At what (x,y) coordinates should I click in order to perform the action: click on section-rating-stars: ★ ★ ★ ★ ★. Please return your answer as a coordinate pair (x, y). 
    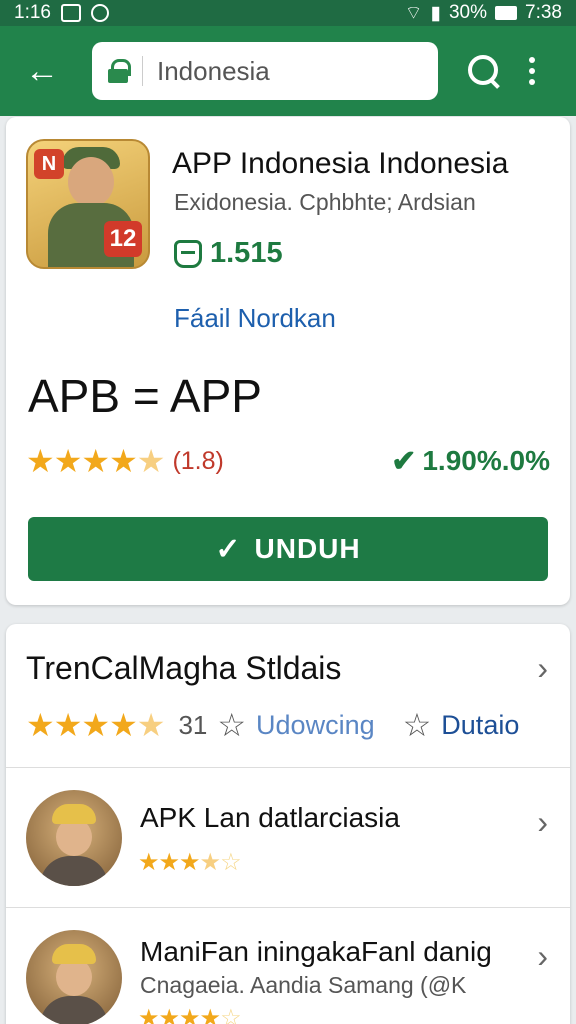
    Looking at the image, I should click on (96, 725).